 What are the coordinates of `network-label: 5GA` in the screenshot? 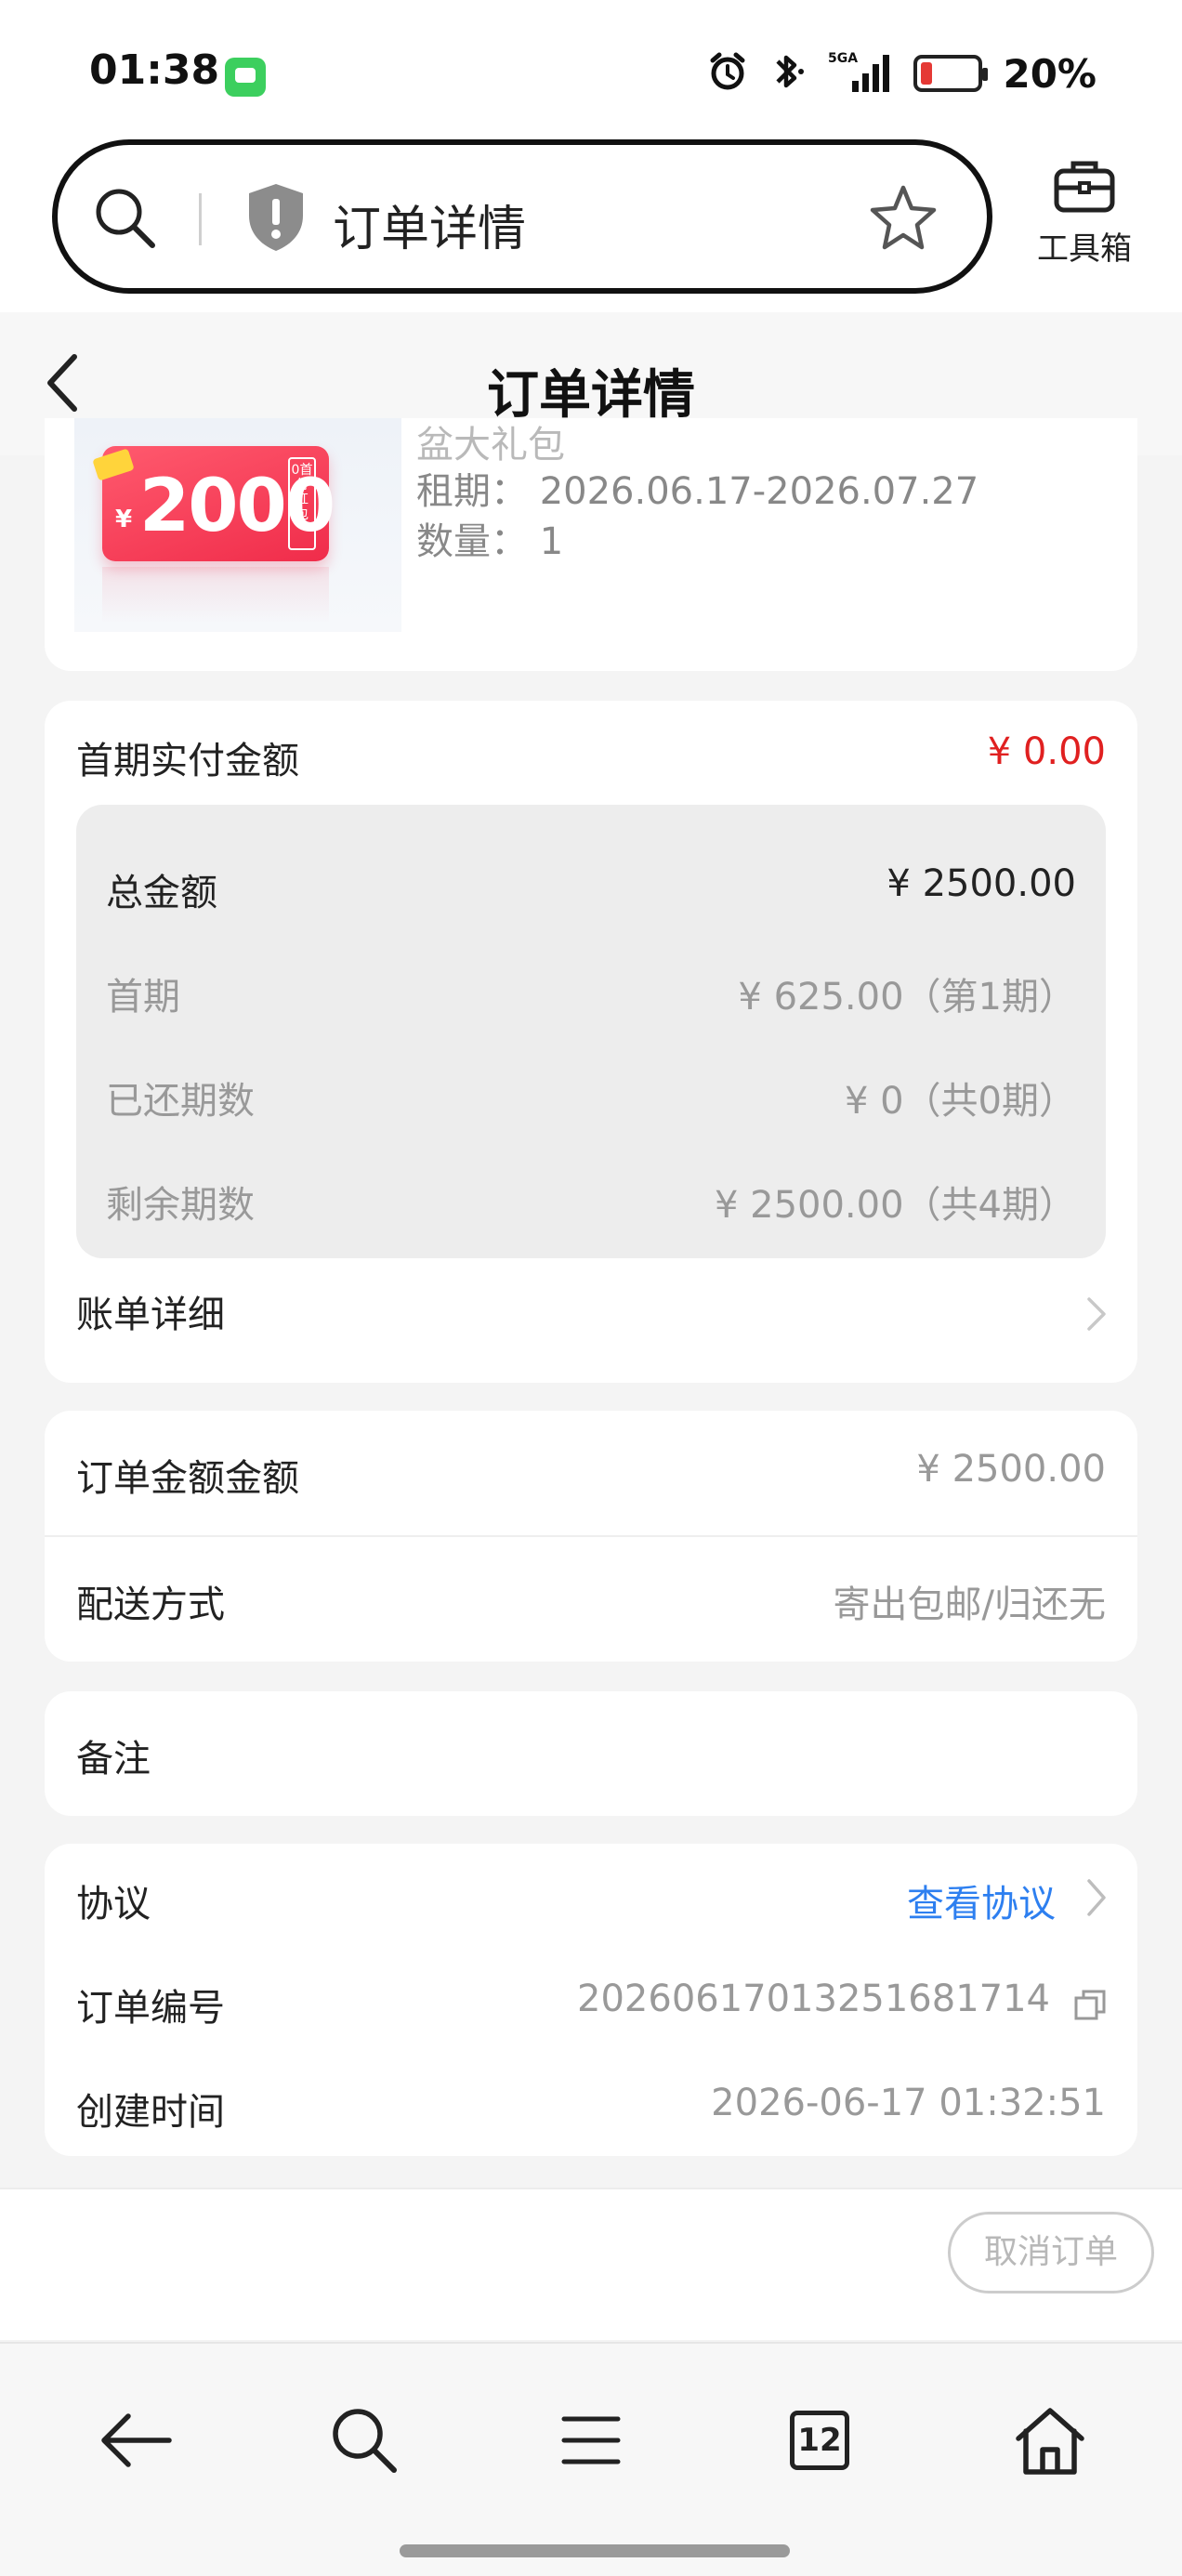 It's located at (843, 58).